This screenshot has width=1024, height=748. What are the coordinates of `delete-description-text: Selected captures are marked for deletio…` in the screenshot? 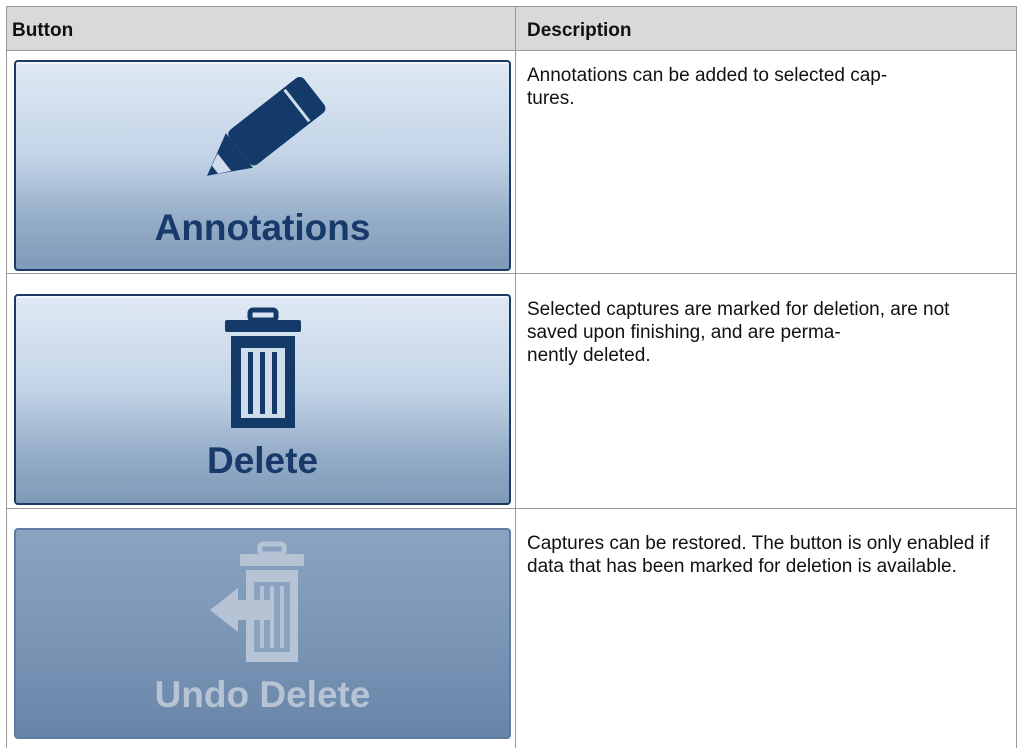 It's located at (738, 332).